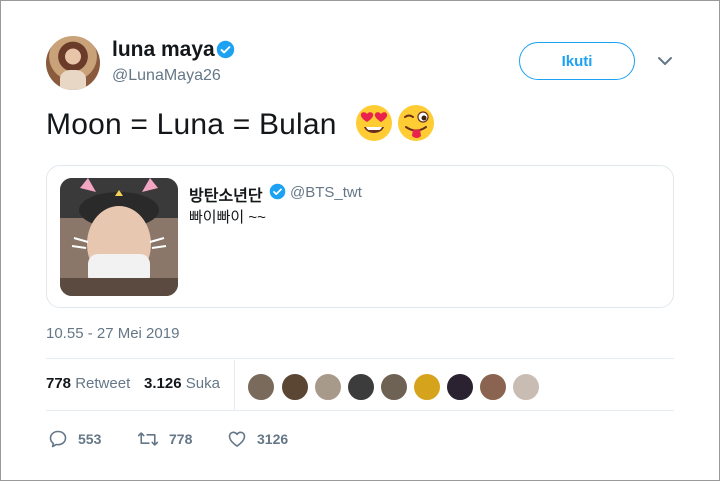 The image size is (720, 481). Describe the element at coordinates (90, 439) in the screenshot. I see `reply-count: 553` at that location.